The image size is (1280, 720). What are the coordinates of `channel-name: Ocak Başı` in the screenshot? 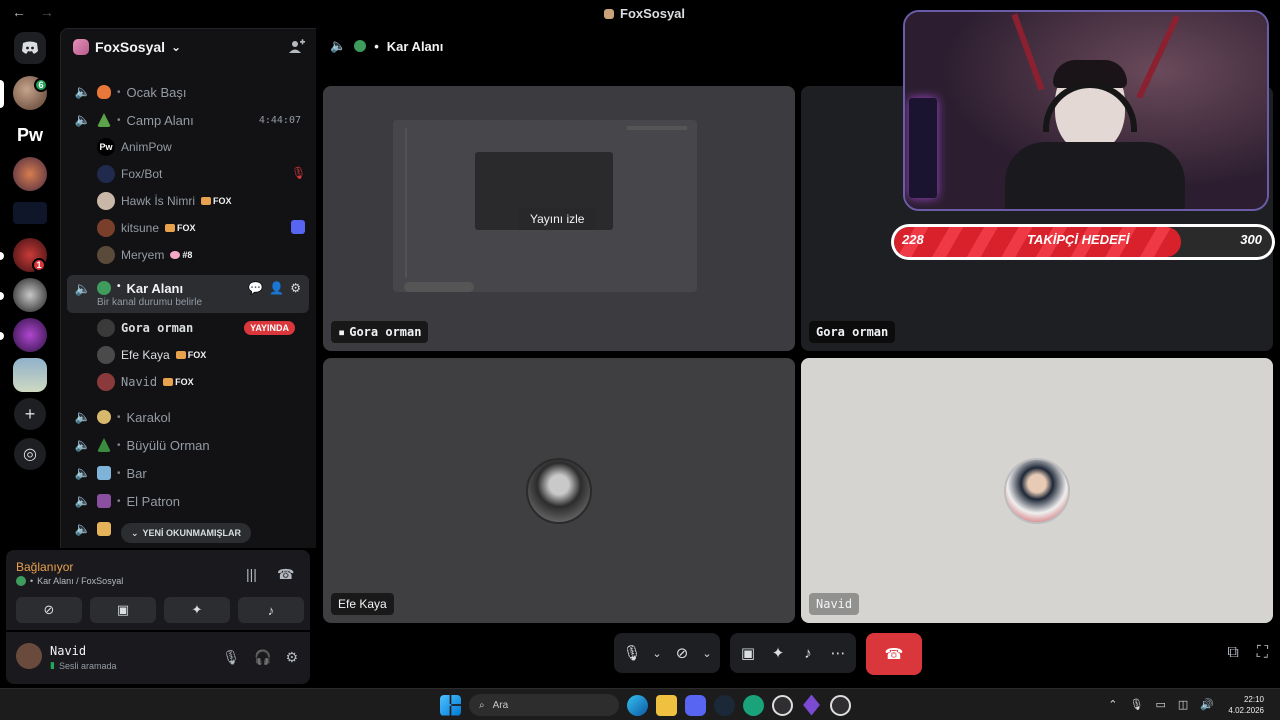 It's located at (156, 92).